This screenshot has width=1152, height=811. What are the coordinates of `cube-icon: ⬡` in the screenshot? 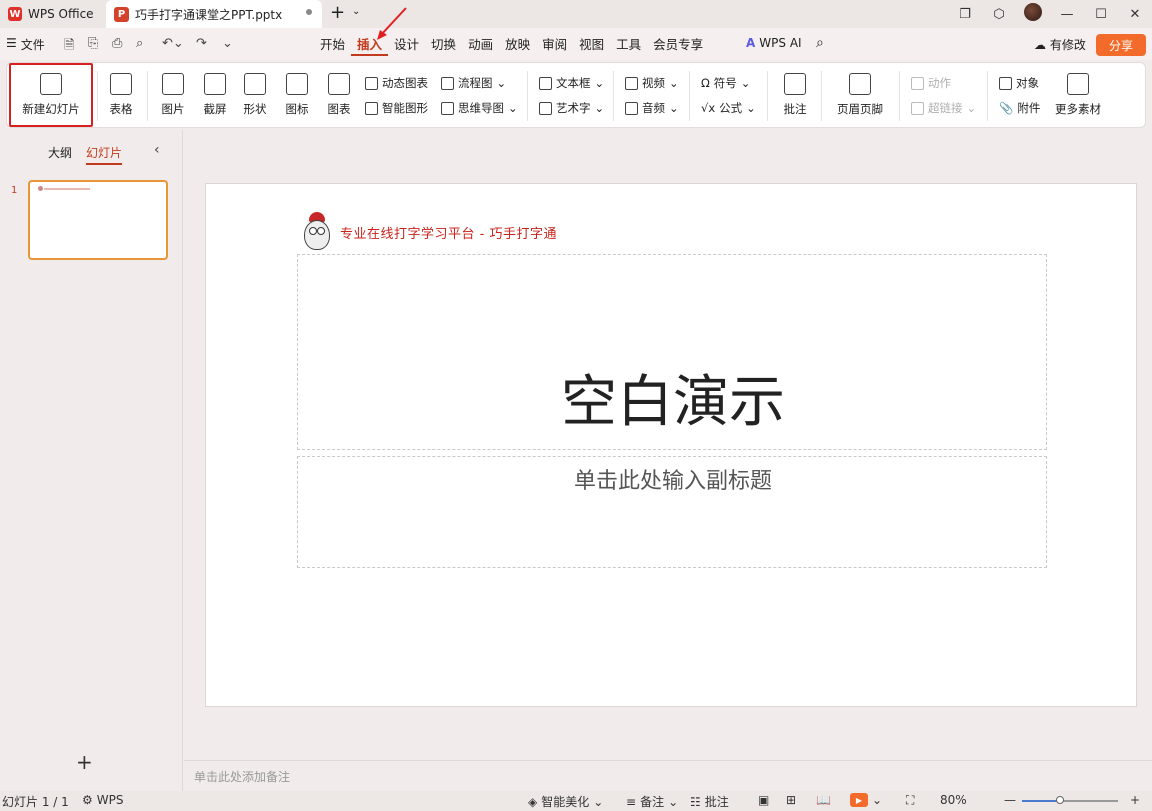 It's located at (999, 14).